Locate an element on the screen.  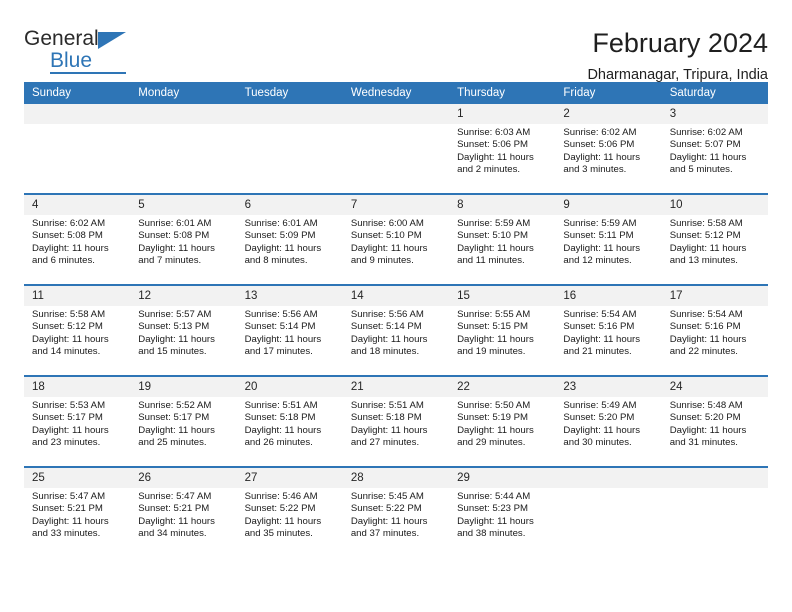
sunrise-text: Sunrise: 5:46 AM is located at coordinates (281, 496).